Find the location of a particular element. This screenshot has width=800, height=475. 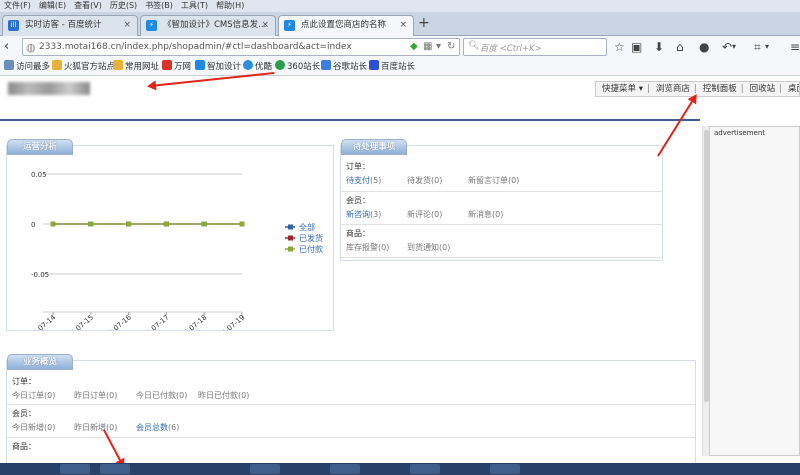

y-tick-label: 0.05 is located at coordinates (39, 175).